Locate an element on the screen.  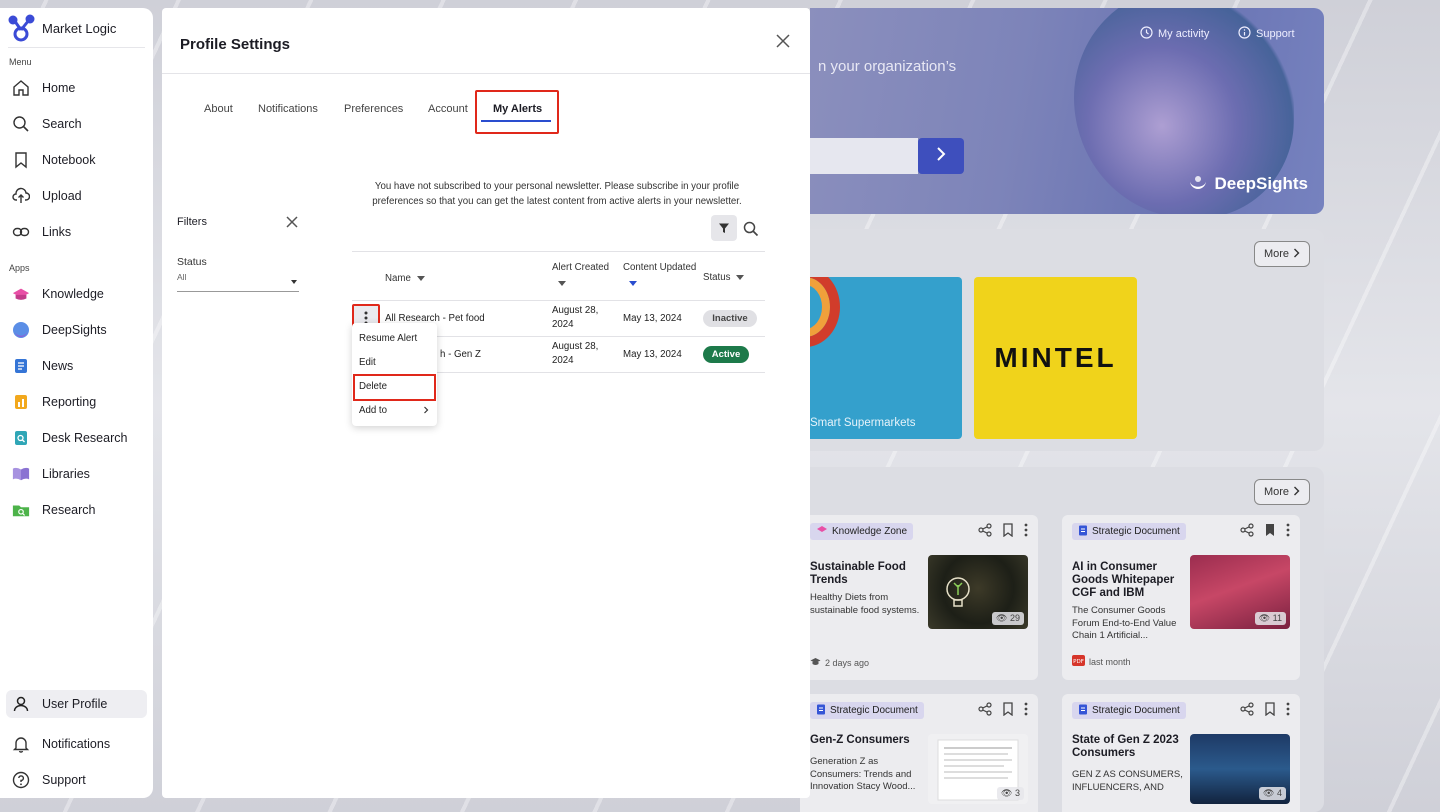
column-header-name: Name is located at coordinates (405, 278).